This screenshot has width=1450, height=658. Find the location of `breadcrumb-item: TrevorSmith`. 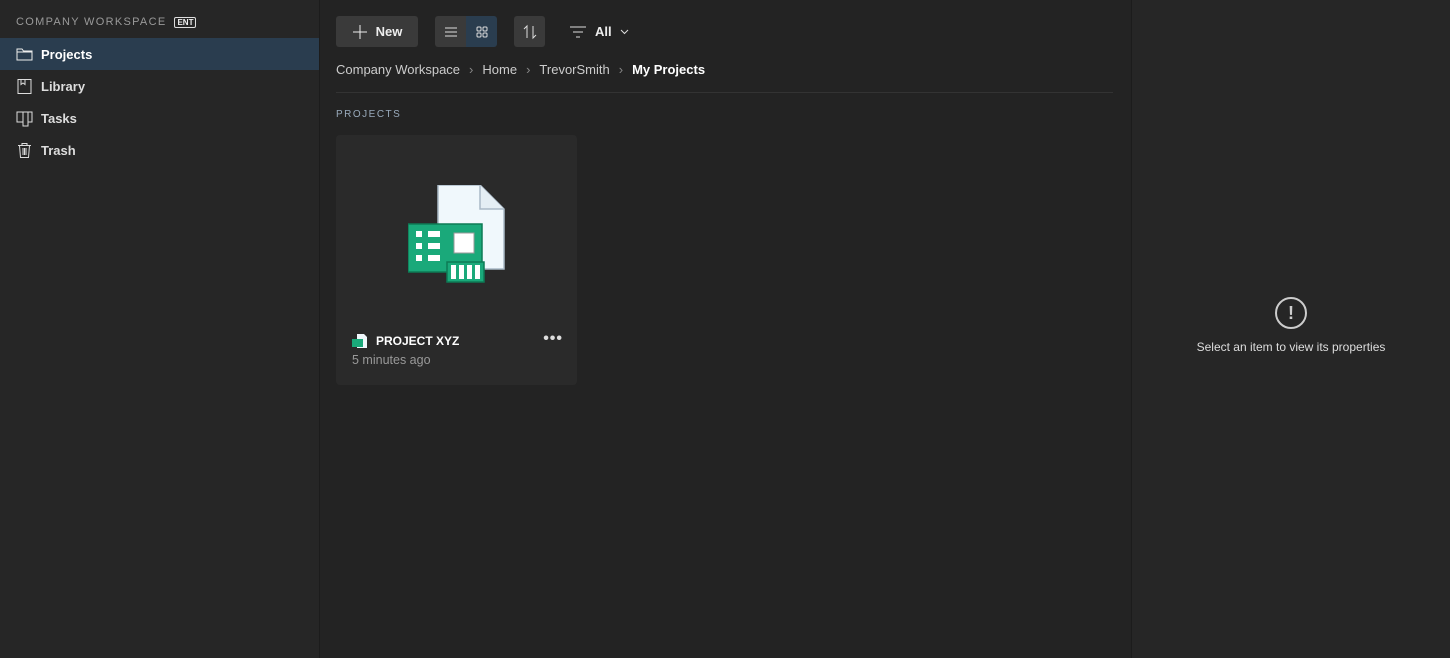

breadcrumb-item: TrevorSmith is located at coordinates (574, 69).